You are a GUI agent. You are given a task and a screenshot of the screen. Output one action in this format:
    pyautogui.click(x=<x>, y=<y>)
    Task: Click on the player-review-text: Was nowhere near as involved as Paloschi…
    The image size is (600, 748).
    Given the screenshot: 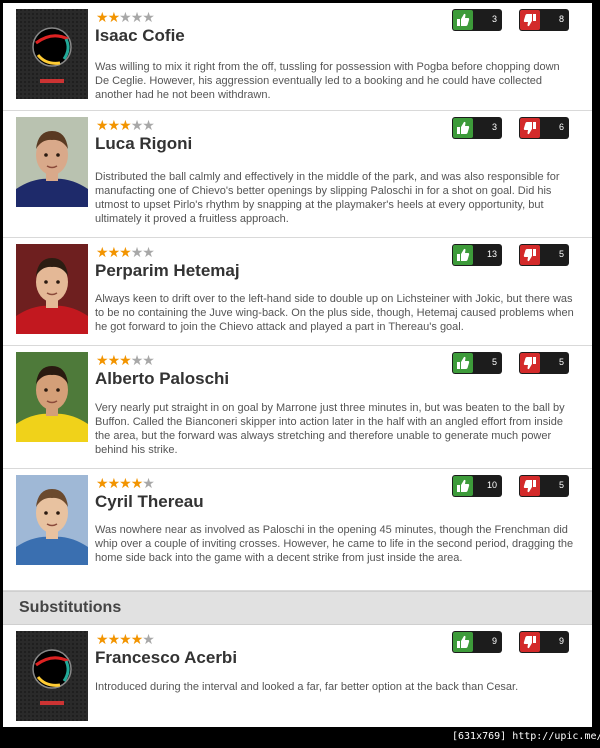 What is the action you would take?
    pyautogui.click(x=334, y=544)
    